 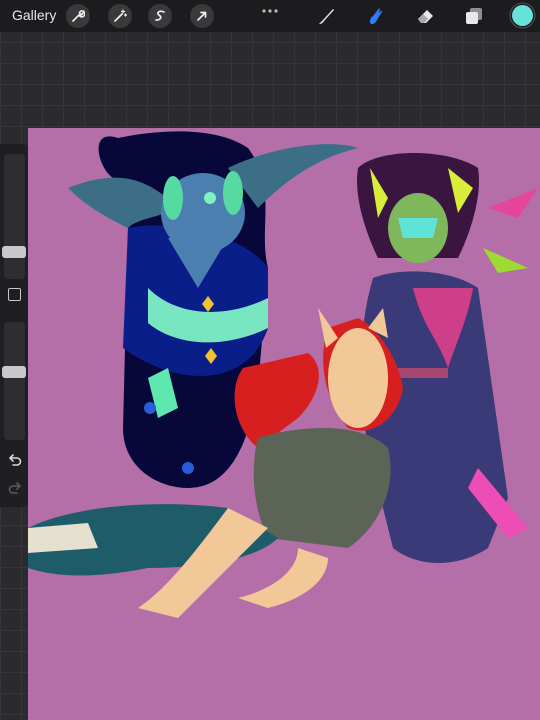 I want to click on left-sidebar, so click(x=14, y=325).